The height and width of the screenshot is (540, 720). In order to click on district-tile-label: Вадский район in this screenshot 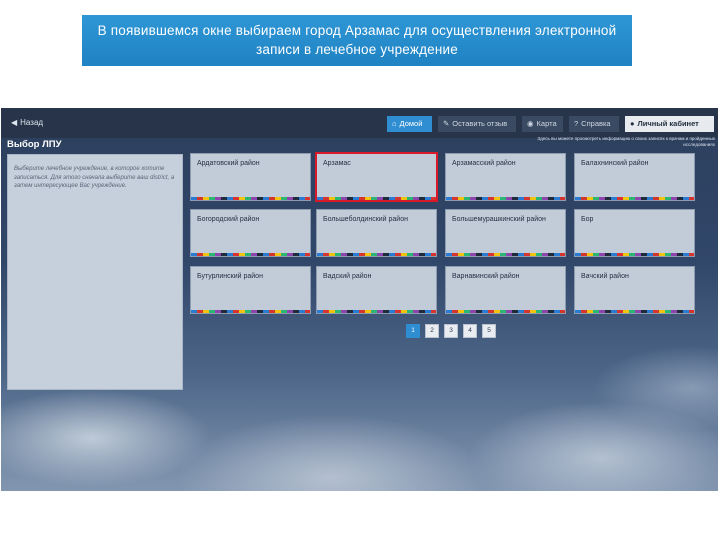, I will do `click(347, 276)`.